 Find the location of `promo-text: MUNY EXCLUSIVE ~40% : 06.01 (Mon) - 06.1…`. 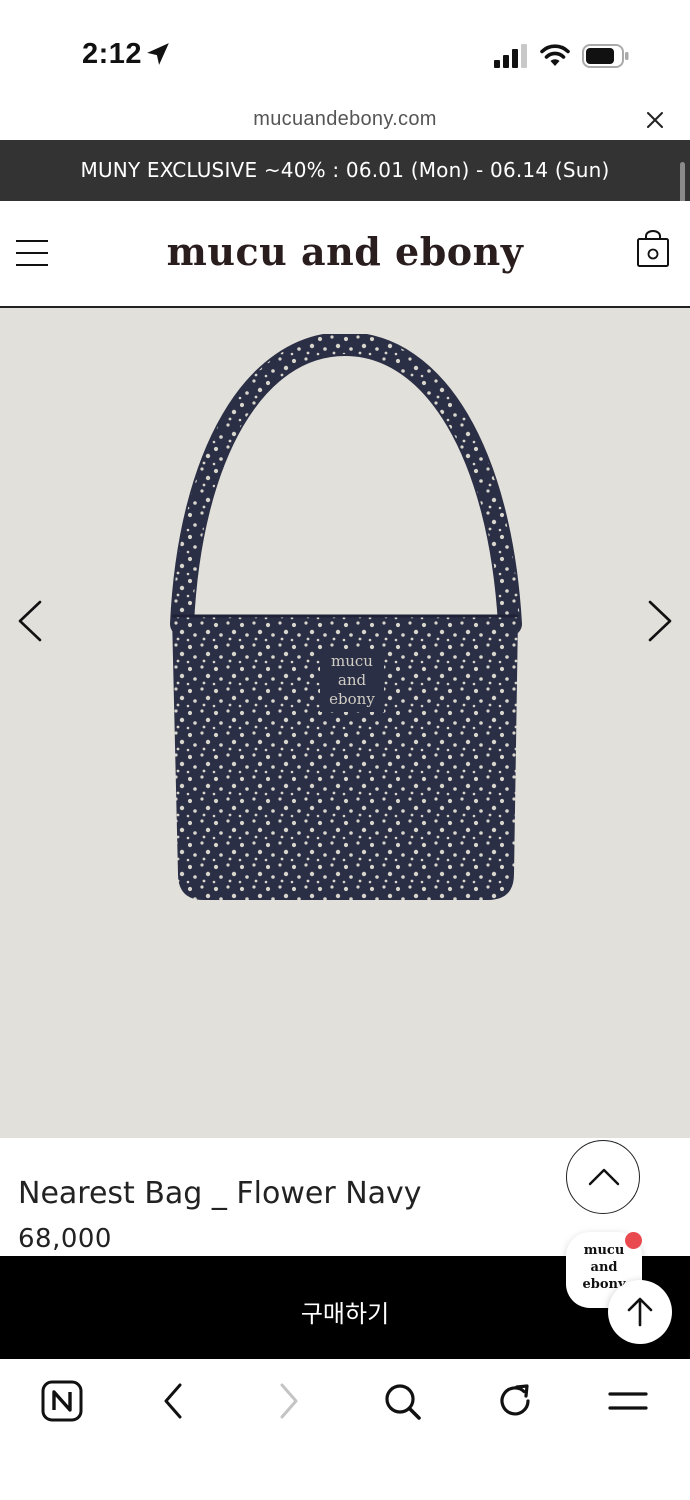

promo-text: MUNY EXCLUSIVE ~40% : 06.01 (Mon) - 06.1… is located at coordinates (345, 170).